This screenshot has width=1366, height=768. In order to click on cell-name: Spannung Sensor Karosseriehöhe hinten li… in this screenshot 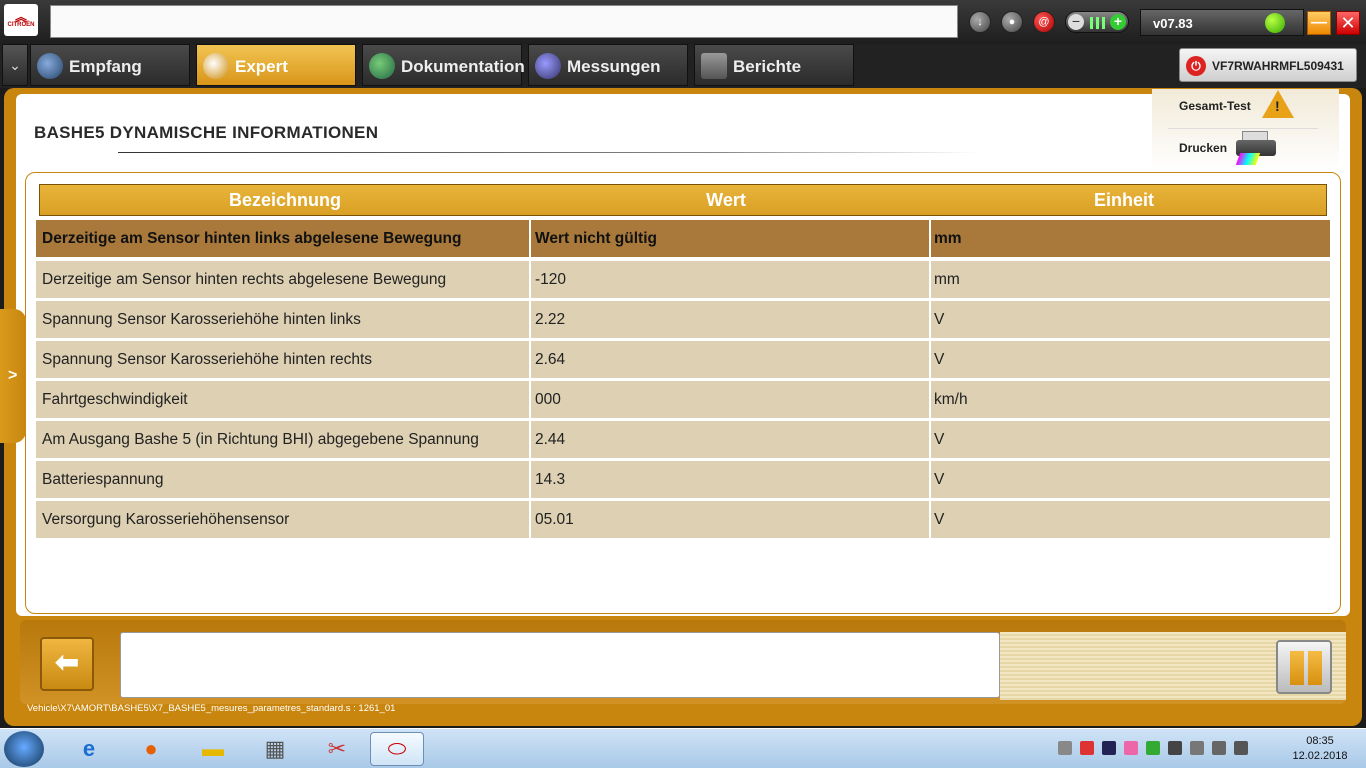, I will do `click(282, 319)`.